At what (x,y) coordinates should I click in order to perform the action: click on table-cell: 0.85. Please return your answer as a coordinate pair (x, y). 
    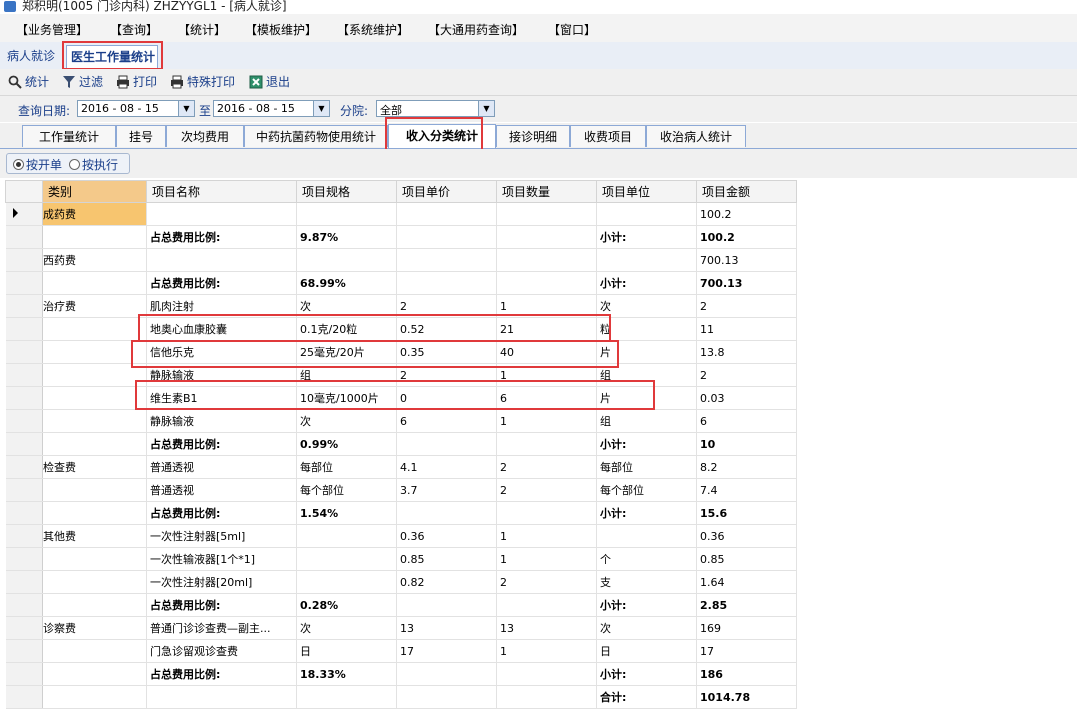
    Looking at the image, I should click on (746, 559).